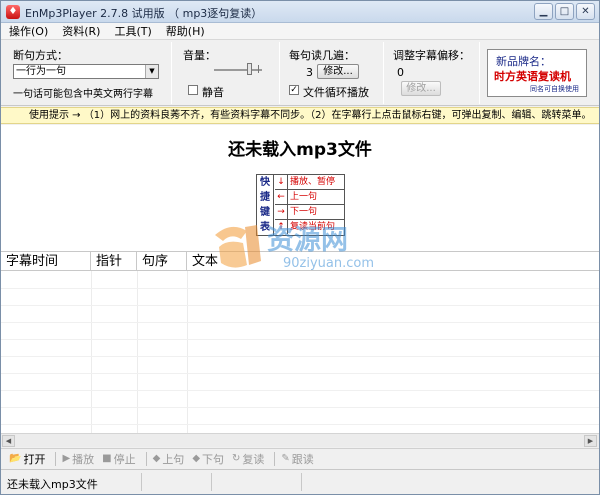 This screenshot has height=495, width=600. I want to click on follow-label: 跟读, so click(302, 459).